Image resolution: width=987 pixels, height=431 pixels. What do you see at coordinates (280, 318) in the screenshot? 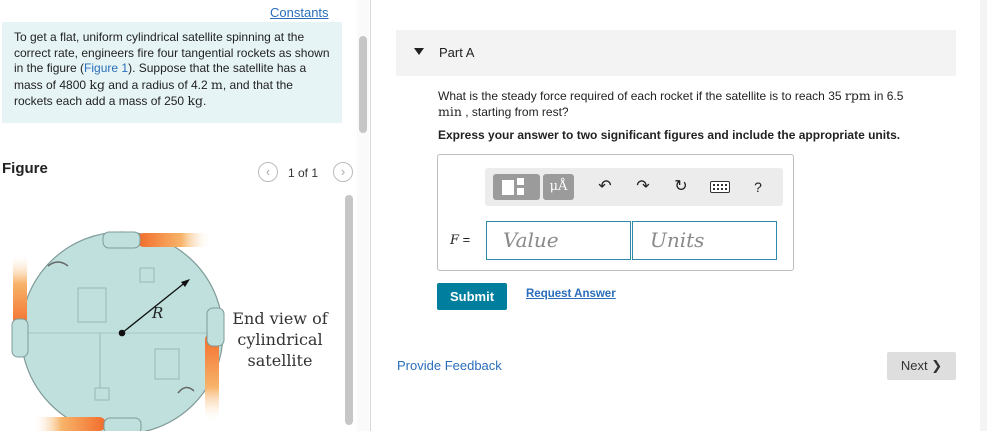
I see `caption-line: End view of` at bounding box center [280, 318].